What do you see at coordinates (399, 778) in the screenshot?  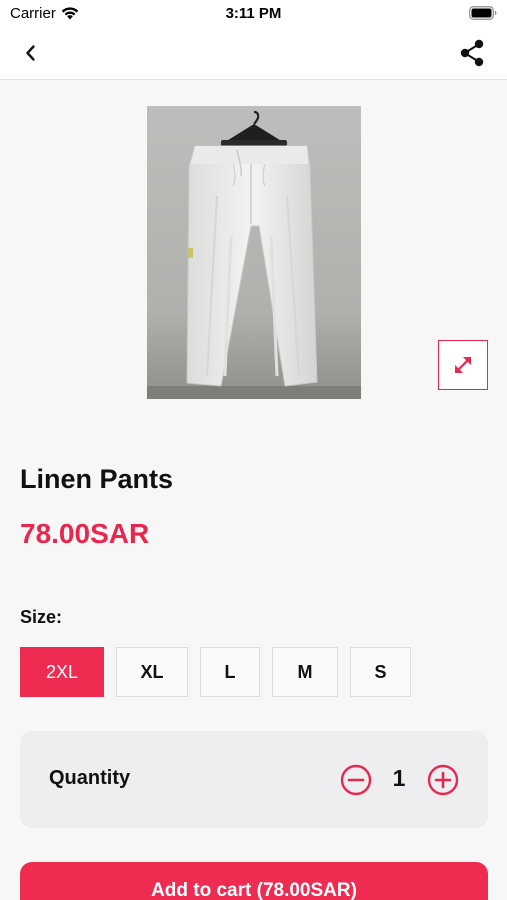 I see `quantity-value: 1` at bounding box center [399, 778].